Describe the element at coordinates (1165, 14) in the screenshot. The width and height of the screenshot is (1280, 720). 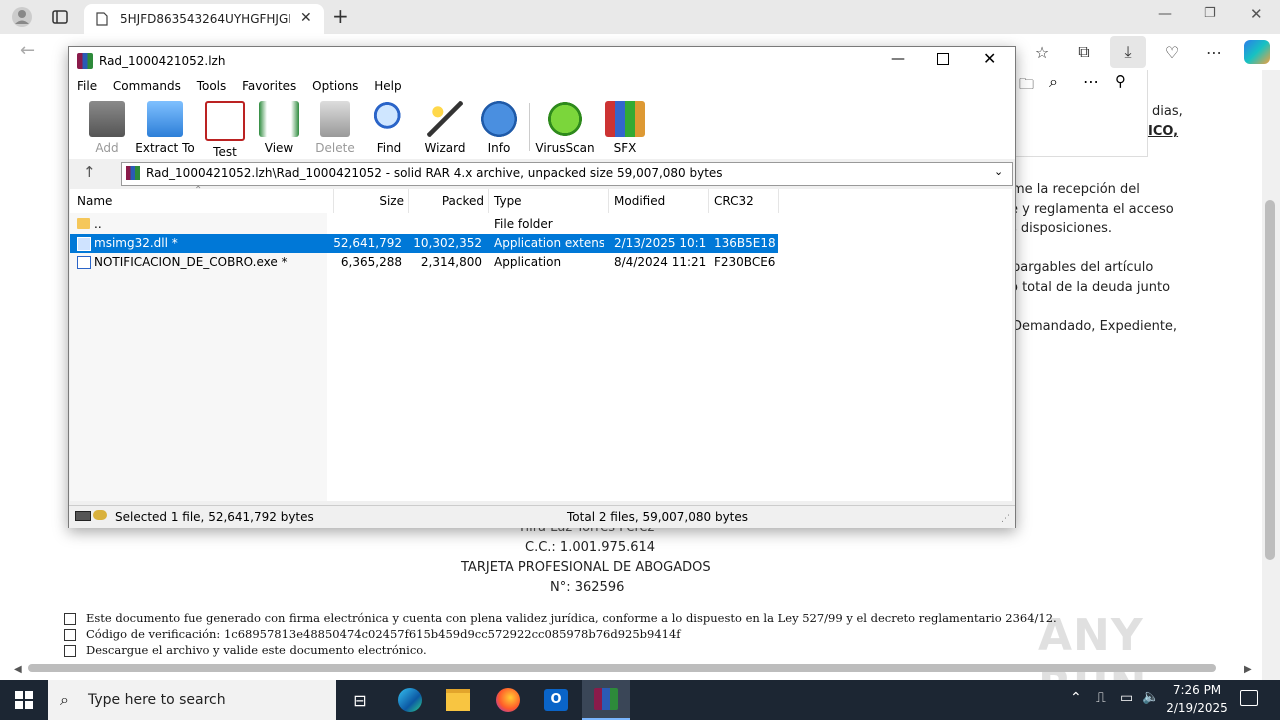
I see `browser-minimize-icon: —` at that location.